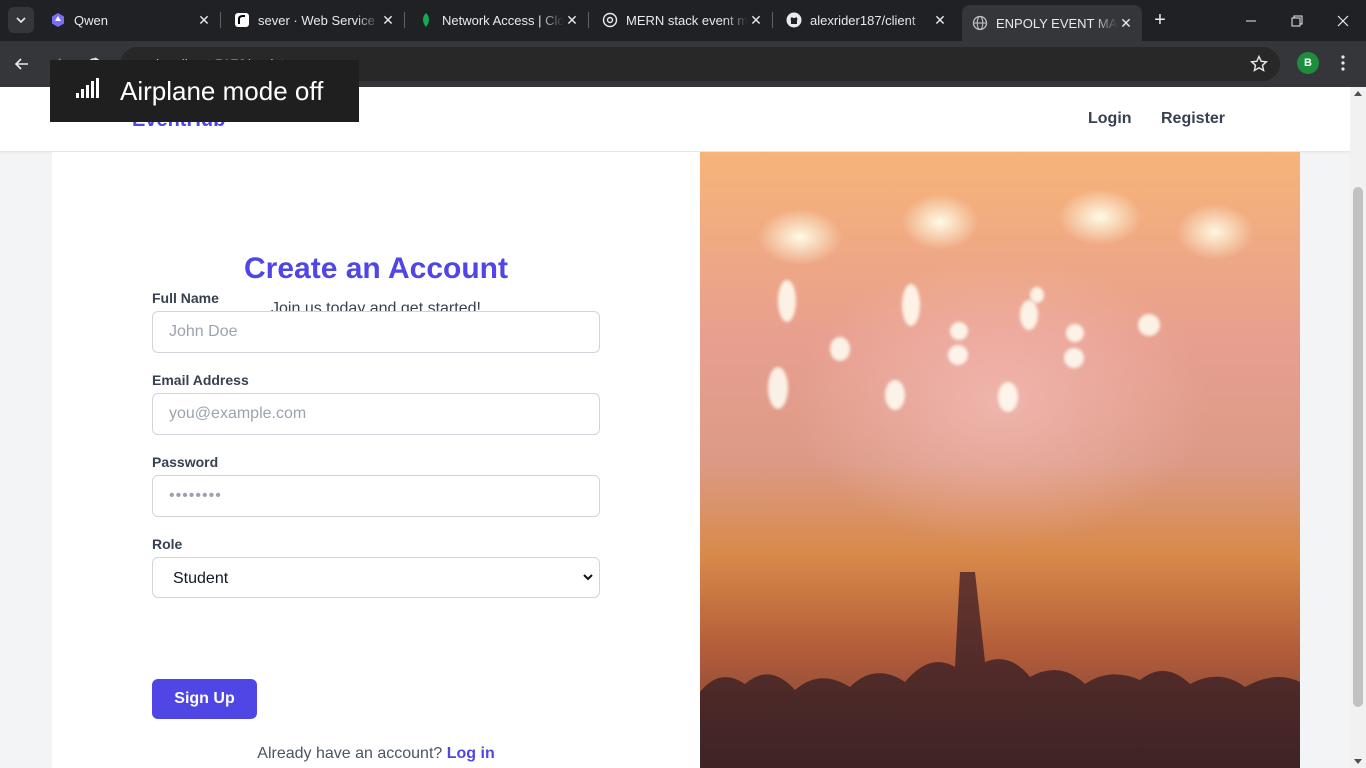 The width and height of the screenshot is (1366, 768). I want to click on tab-title: Qwen, so click(91, 20).